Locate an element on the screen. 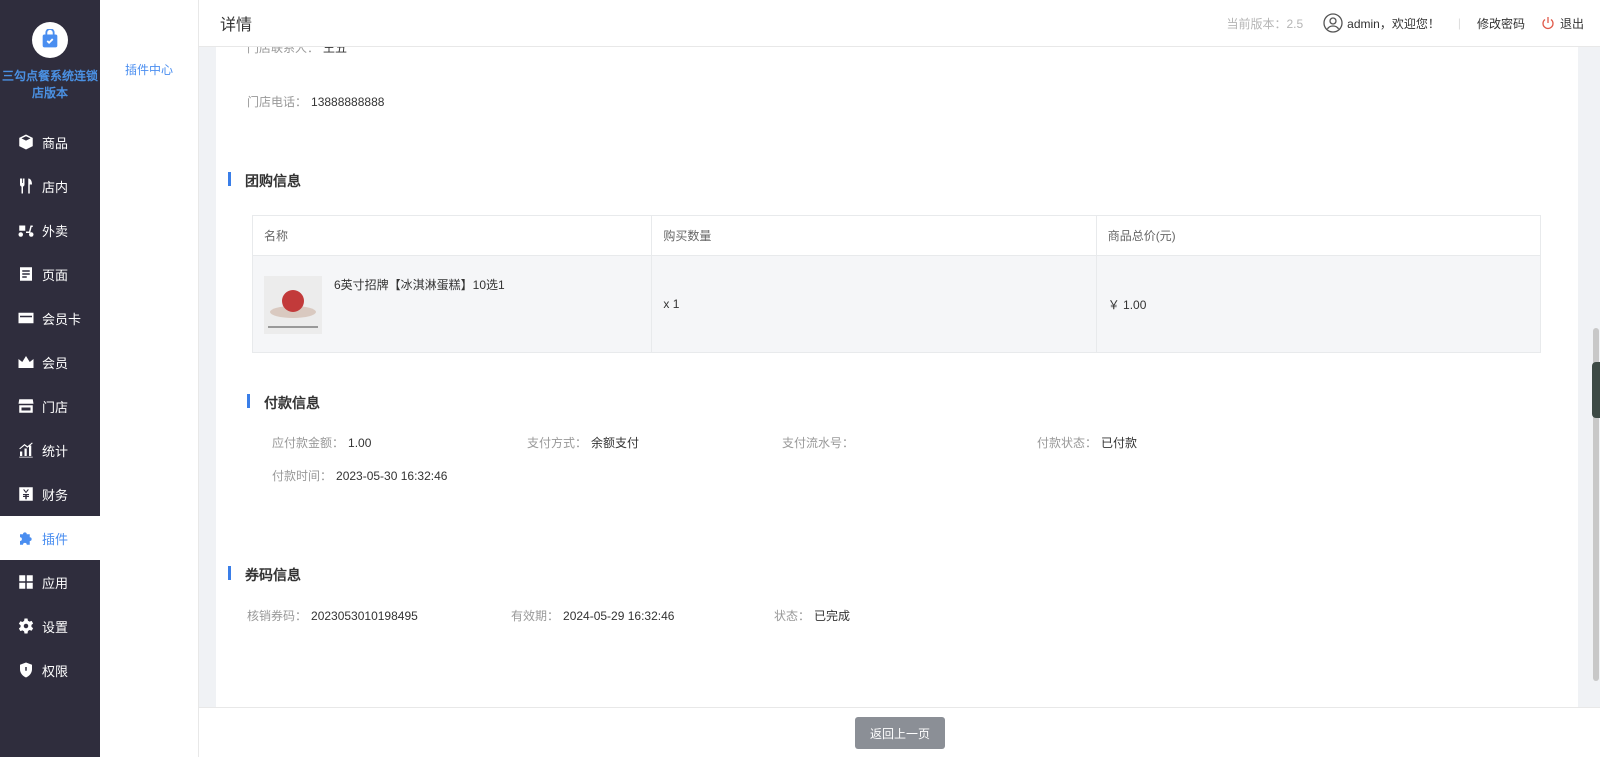 The image size is (1600, 757). payment-time-label: 付款时间： is located at coordinates (302, 476).